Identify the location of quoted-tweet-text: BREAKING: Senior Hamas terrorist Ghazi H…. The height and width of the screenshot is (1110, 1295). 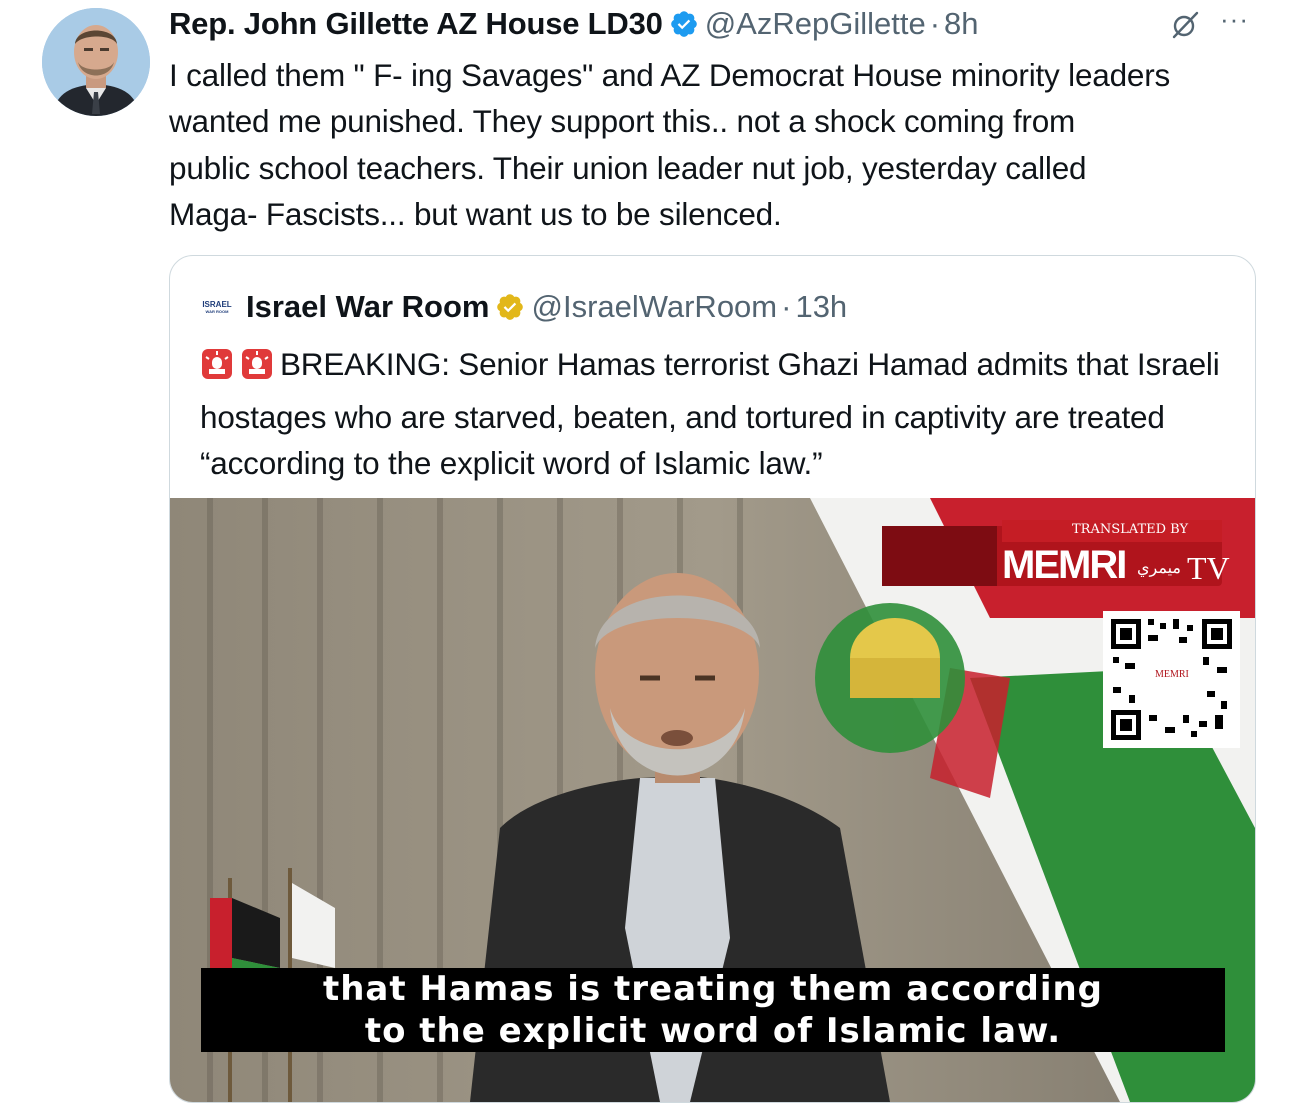
(715, 414).